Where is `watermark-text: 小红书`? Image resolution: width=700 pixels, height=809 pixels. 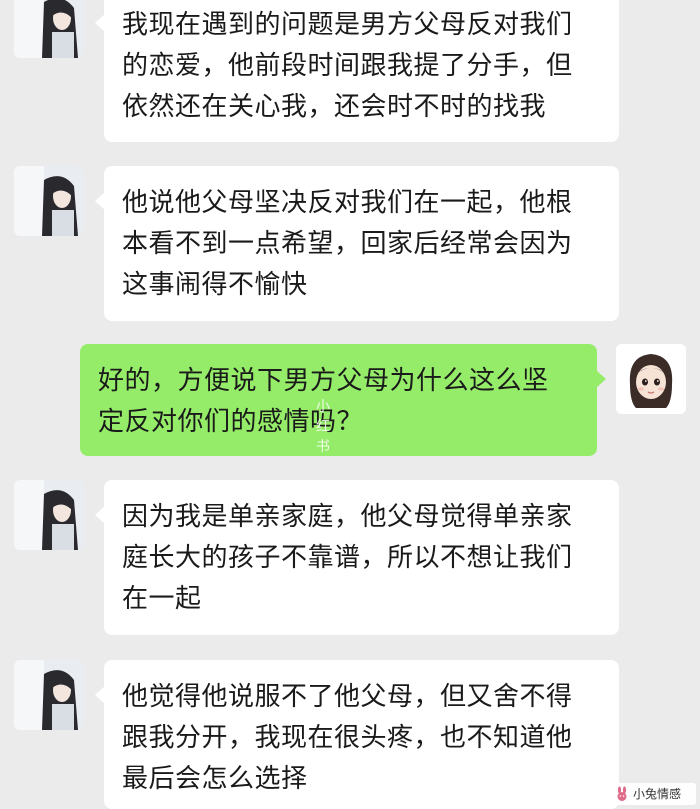 watermark-text: 小红书 is located at coordinates (323, 427).